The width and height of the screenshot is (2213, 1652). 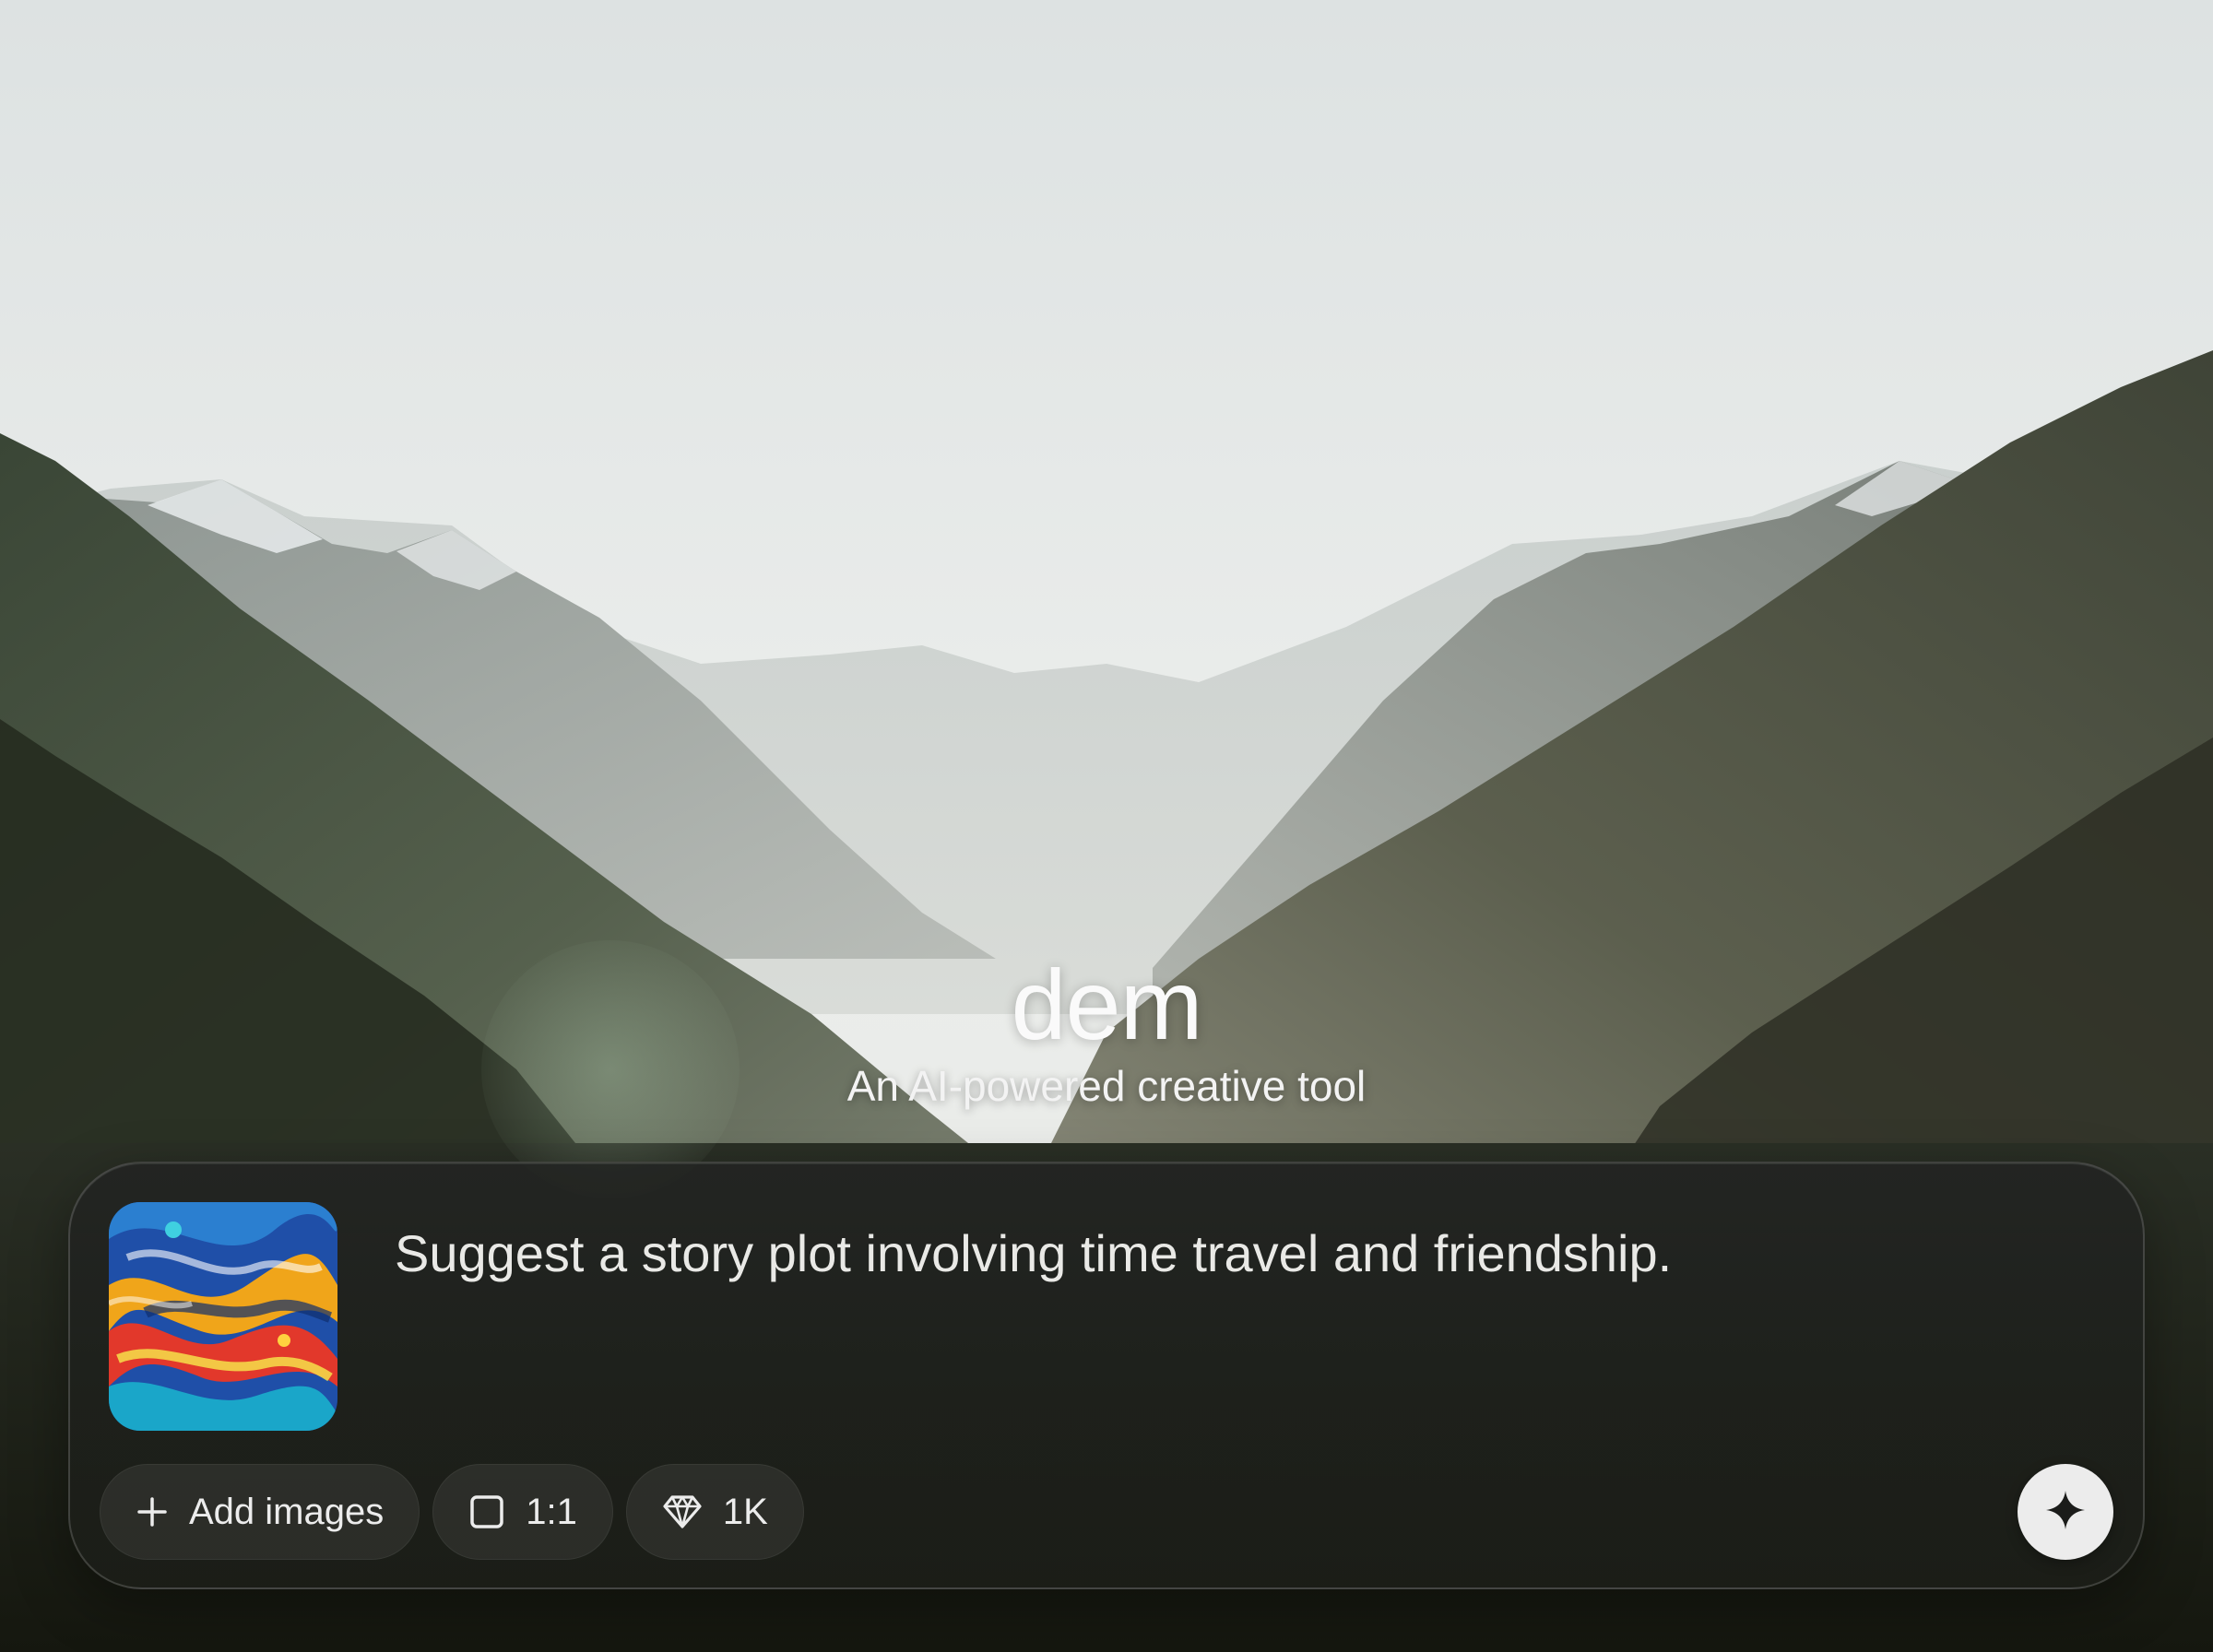 What do you see at coordinates (152, 1511) in the screenshot?
I see `plus-icon` at bounding box center [152, 1511].